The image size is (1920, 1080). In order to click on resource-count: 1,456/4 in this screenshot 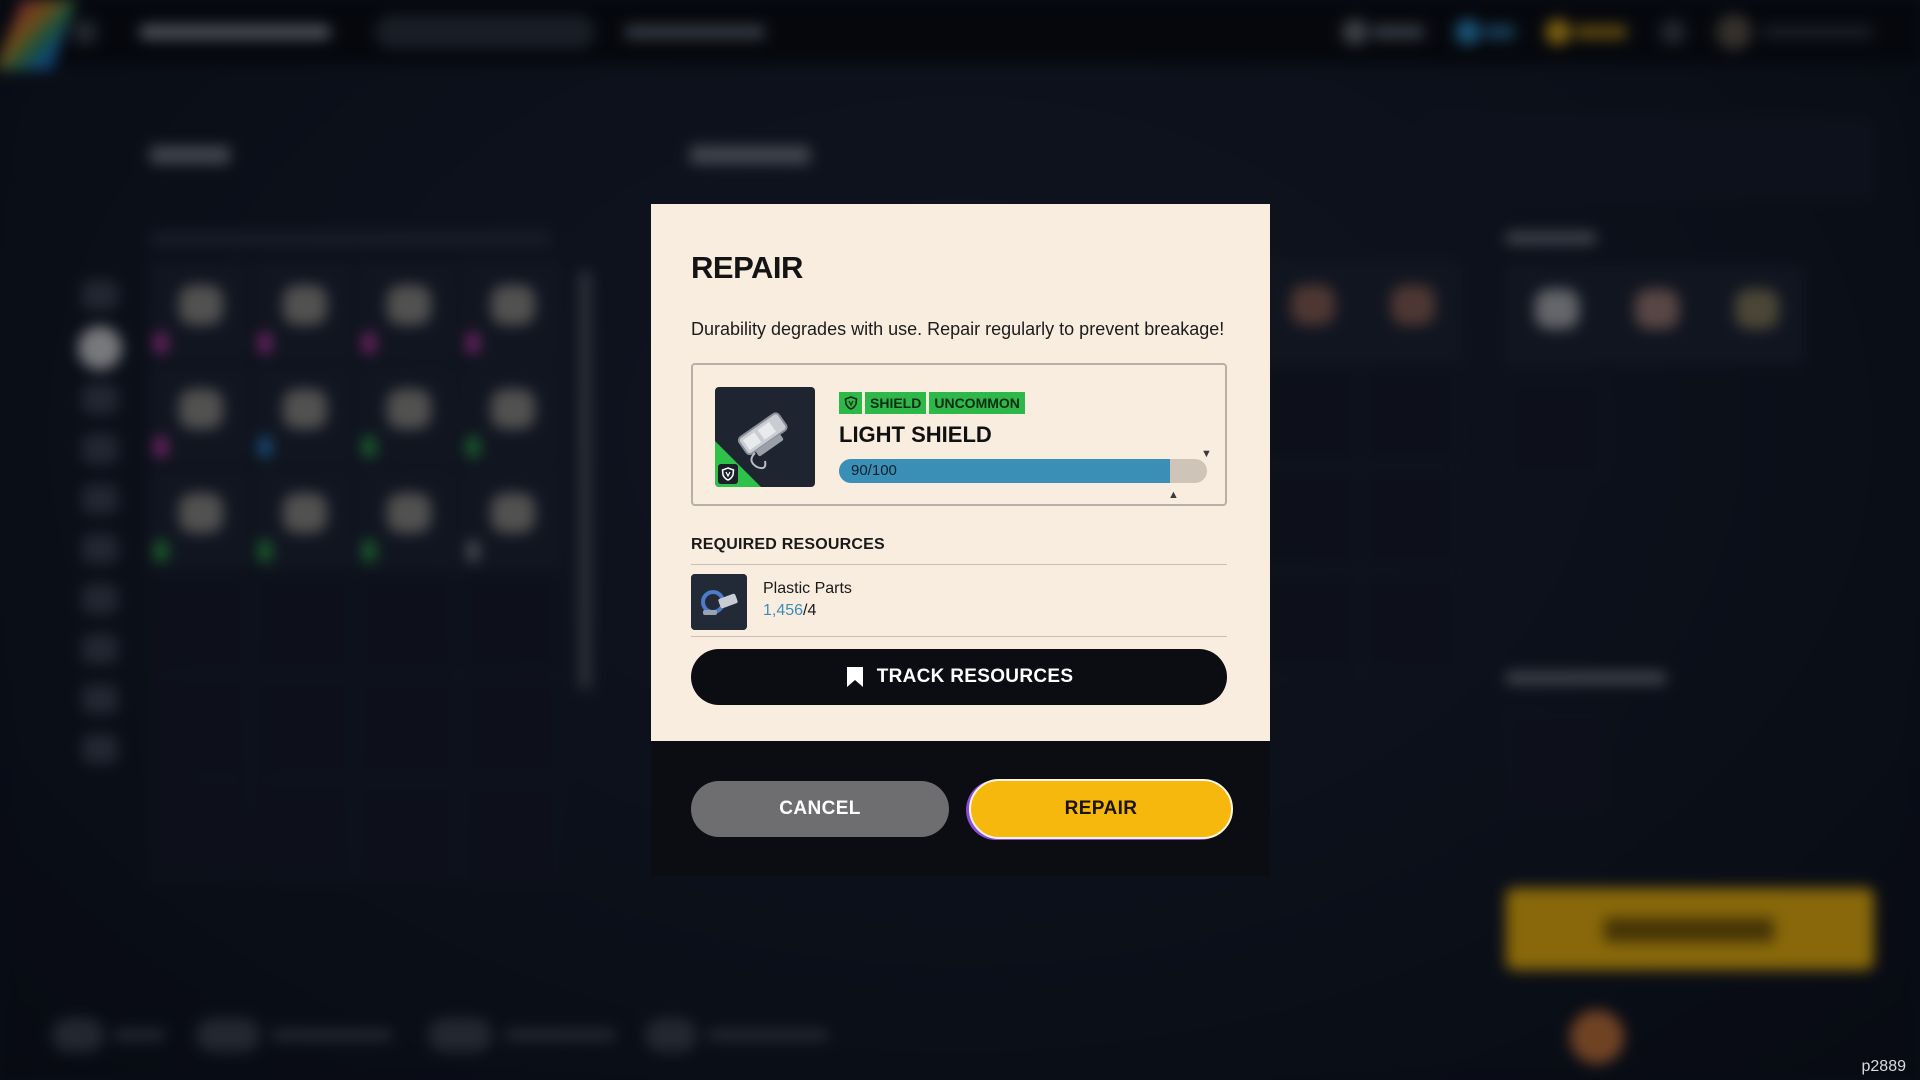, I will do `click(789, 611)`.